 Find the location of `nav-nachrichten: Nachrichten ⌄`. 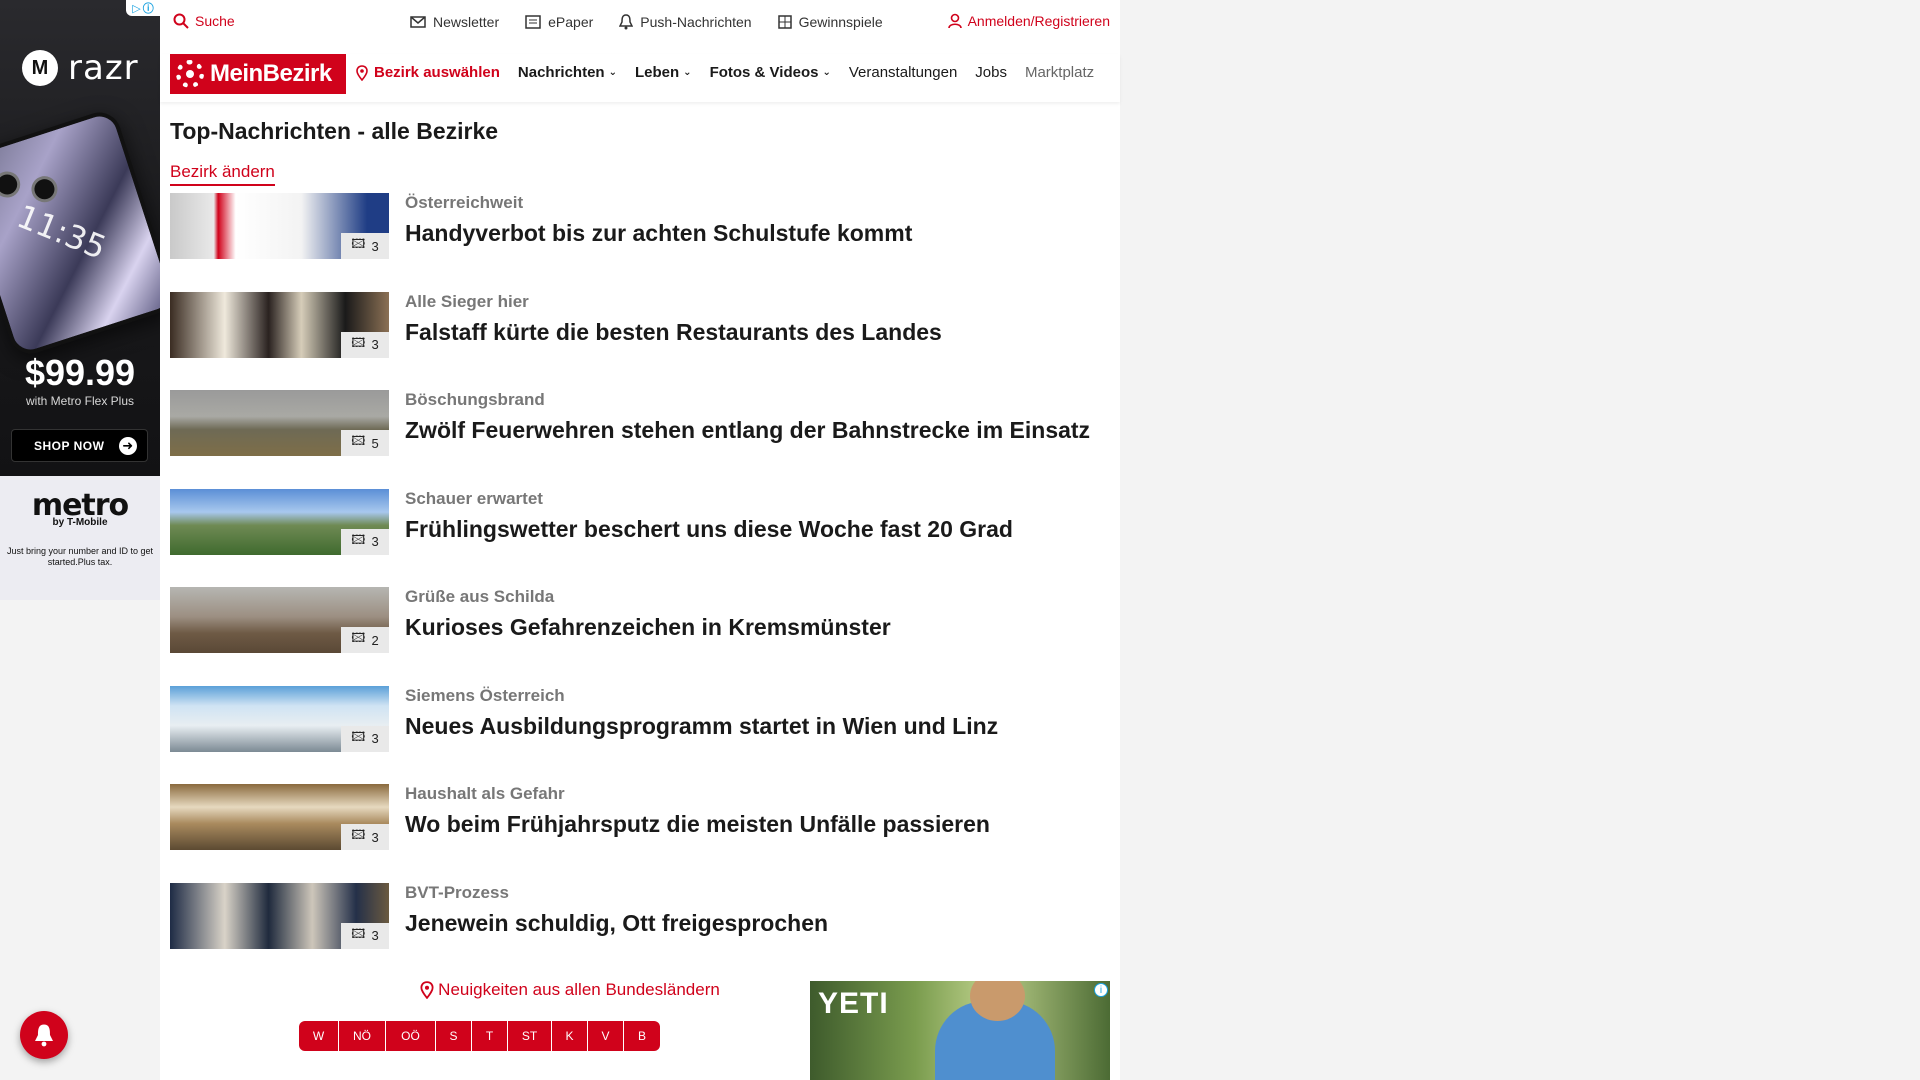

nav-nachrichten: Nachrichten ⌄ is located at coordinates (567, 72).